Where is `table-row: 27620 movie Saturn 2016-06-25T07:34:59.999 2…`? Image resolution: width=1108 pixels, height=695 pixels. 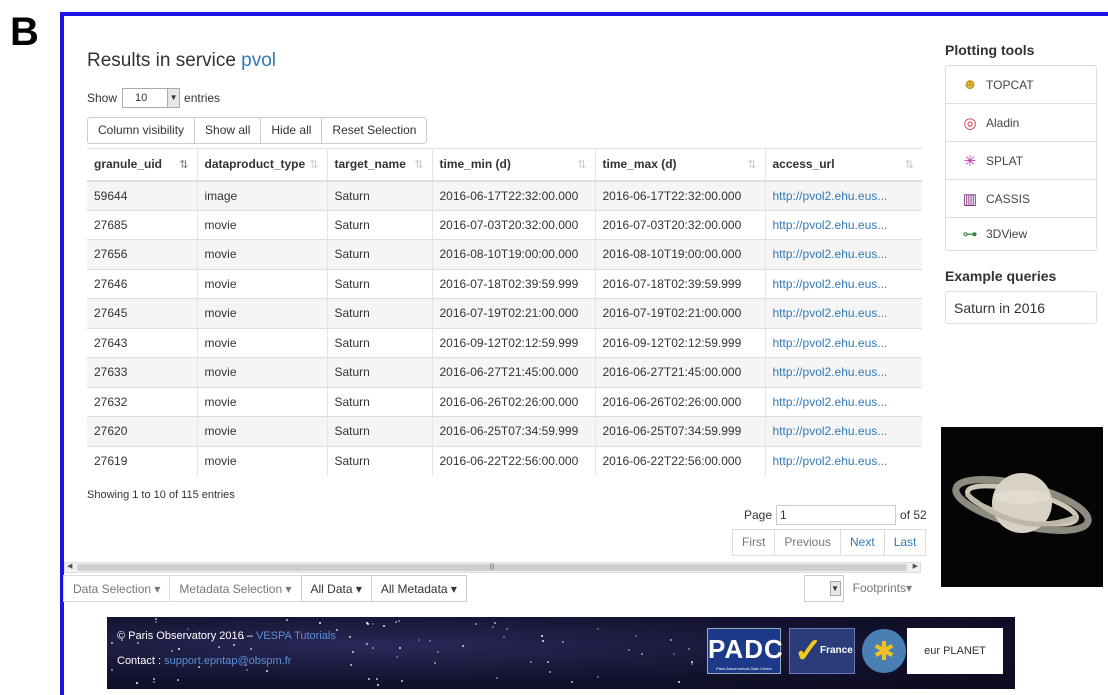
table-row: 27620 movie Saturn 2016-06-25T07:34:59.999 2… is located at coordinates (504, 431).